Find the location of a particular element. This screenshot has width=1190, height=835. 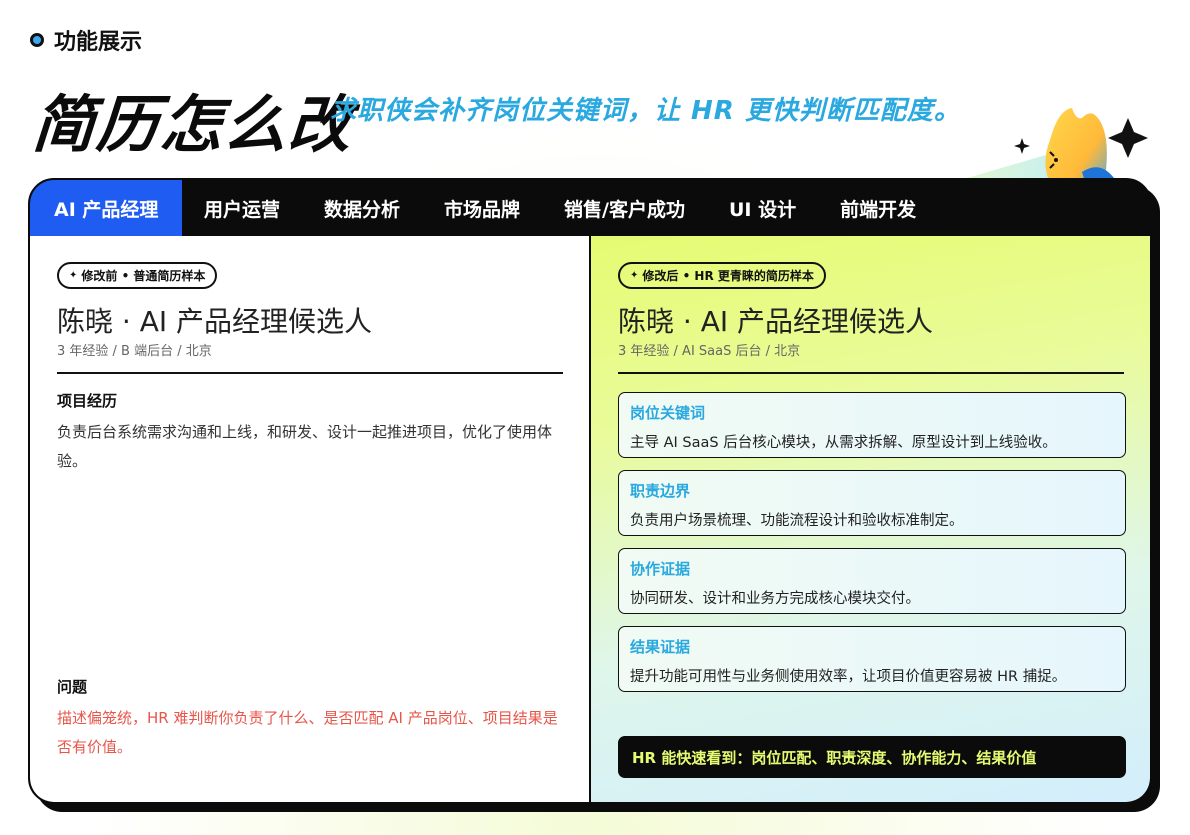

tab-marketing-brand: 市场品牌 is located at coordinates (482, 208).